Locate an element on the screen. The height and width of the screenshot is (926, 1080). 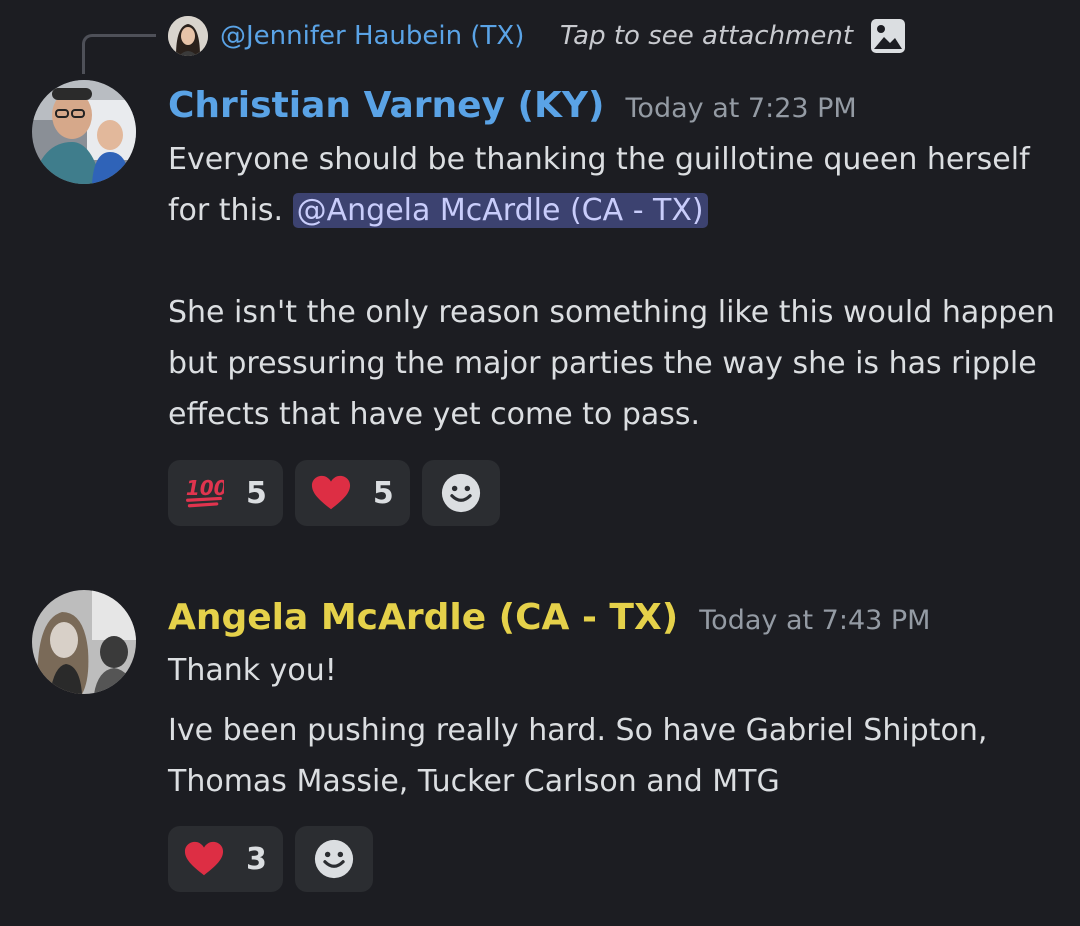
author-name: Angela McArdle (CA - TX) is located at coordinates (423, 617).